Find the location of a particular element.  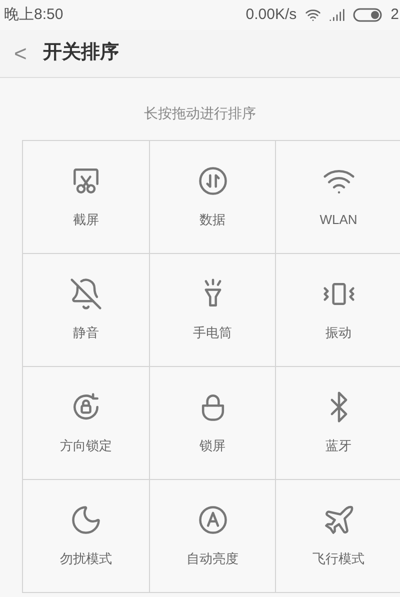

toggle-tile: 方向锁定 is located at coordinates (86, 423).